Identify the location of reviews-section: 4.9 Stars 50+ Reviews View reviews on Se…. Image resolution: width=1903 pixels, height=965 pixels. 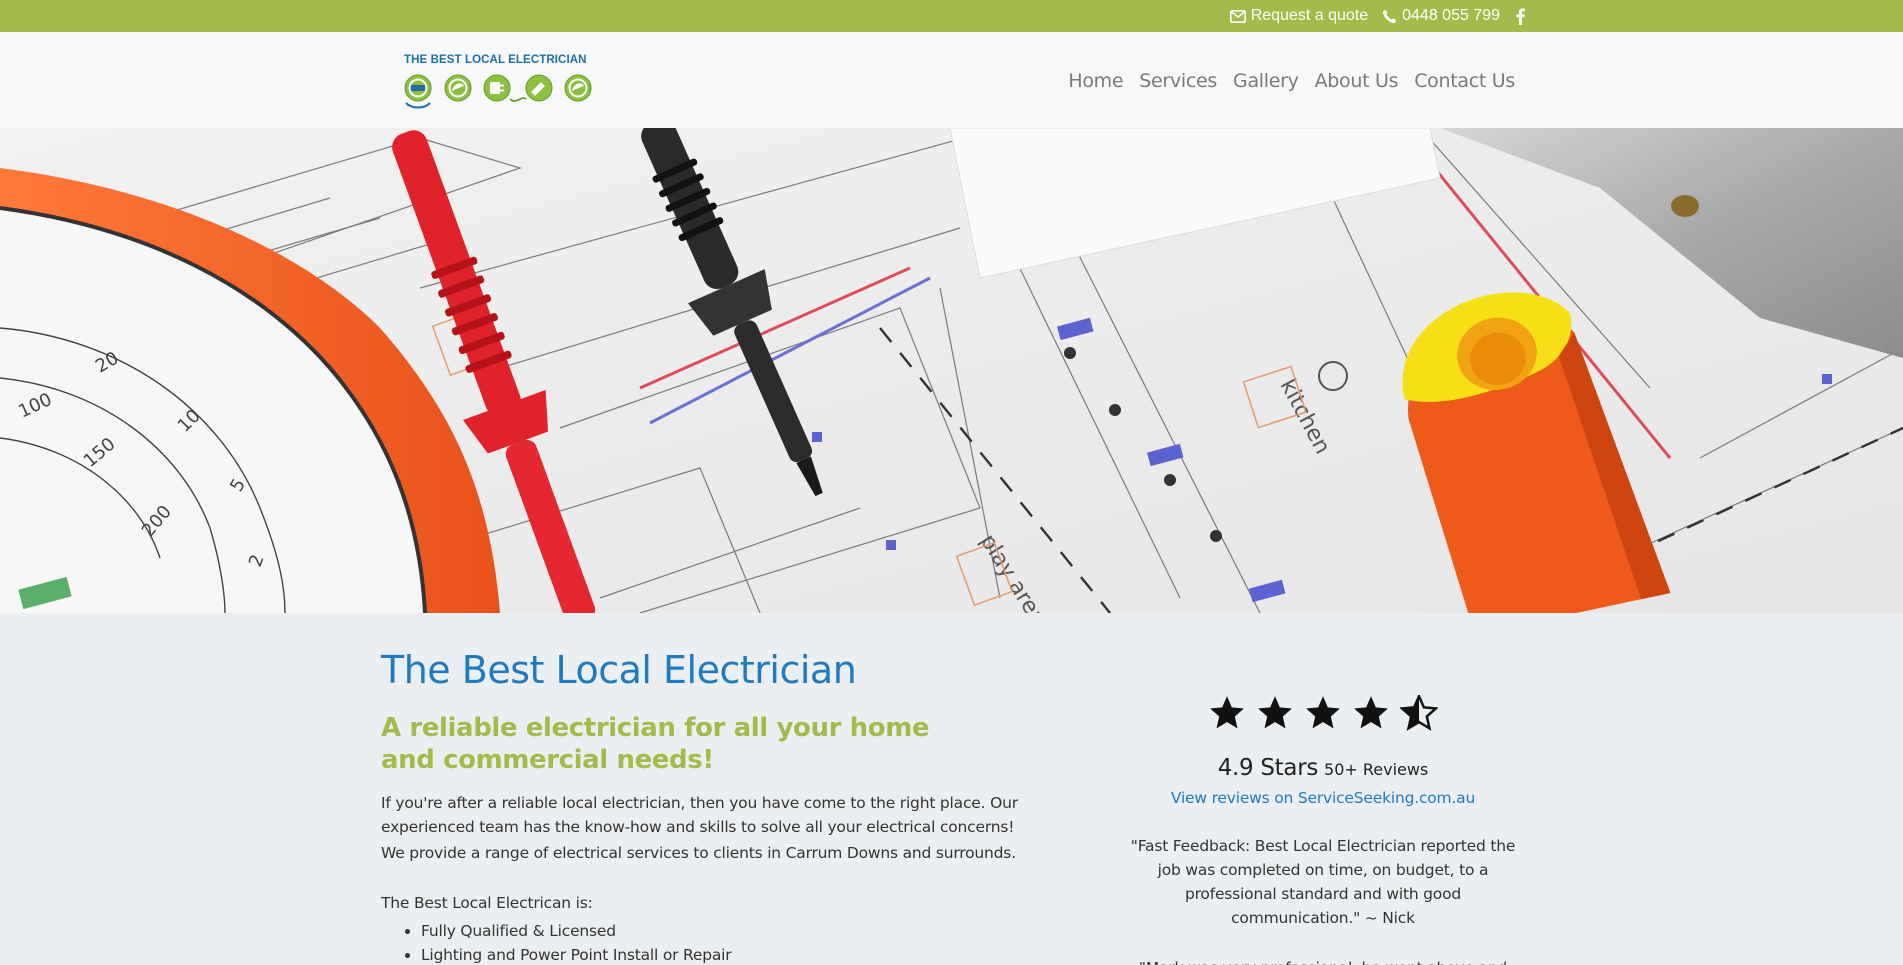
(1323, 829).